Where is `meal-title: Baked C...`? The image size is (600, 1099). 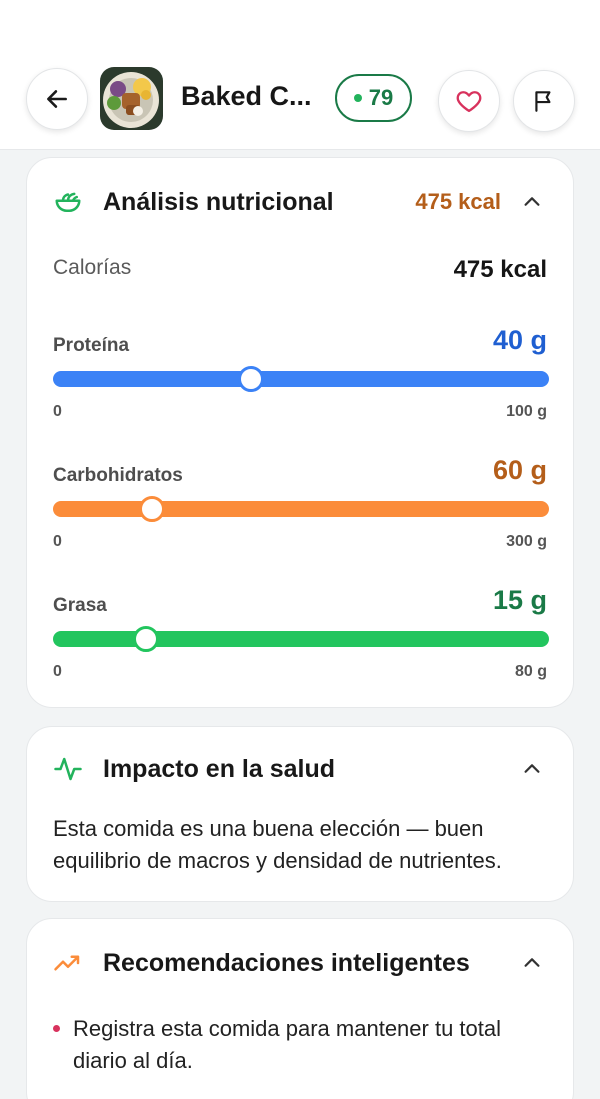 meal-title: Baked C... is located at coordinates (246, 96).